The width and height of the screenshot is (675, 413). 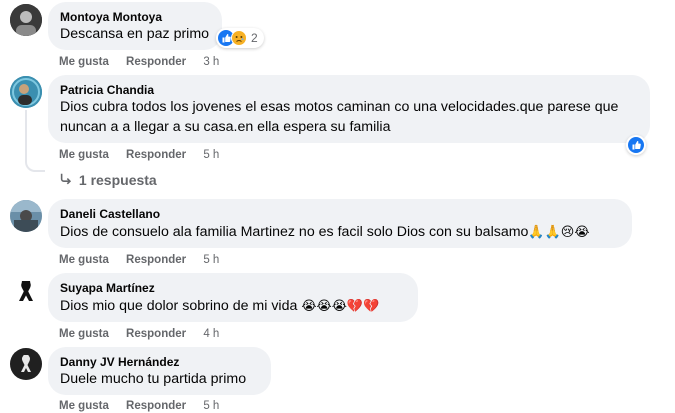 I want to click on reaction-summary, so click(x=636, y=145).